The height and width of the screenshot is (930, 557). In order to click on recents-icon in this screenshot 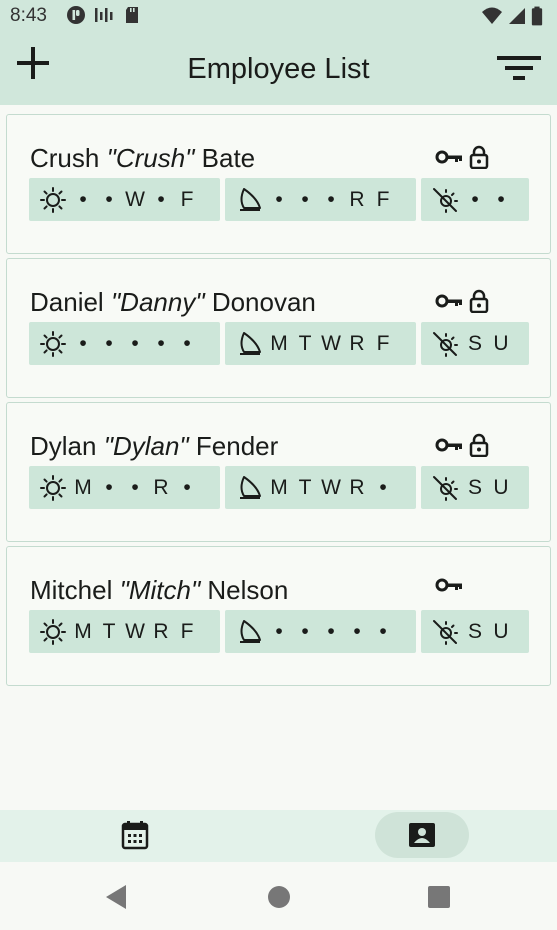, I will do `click(439, 897)`.